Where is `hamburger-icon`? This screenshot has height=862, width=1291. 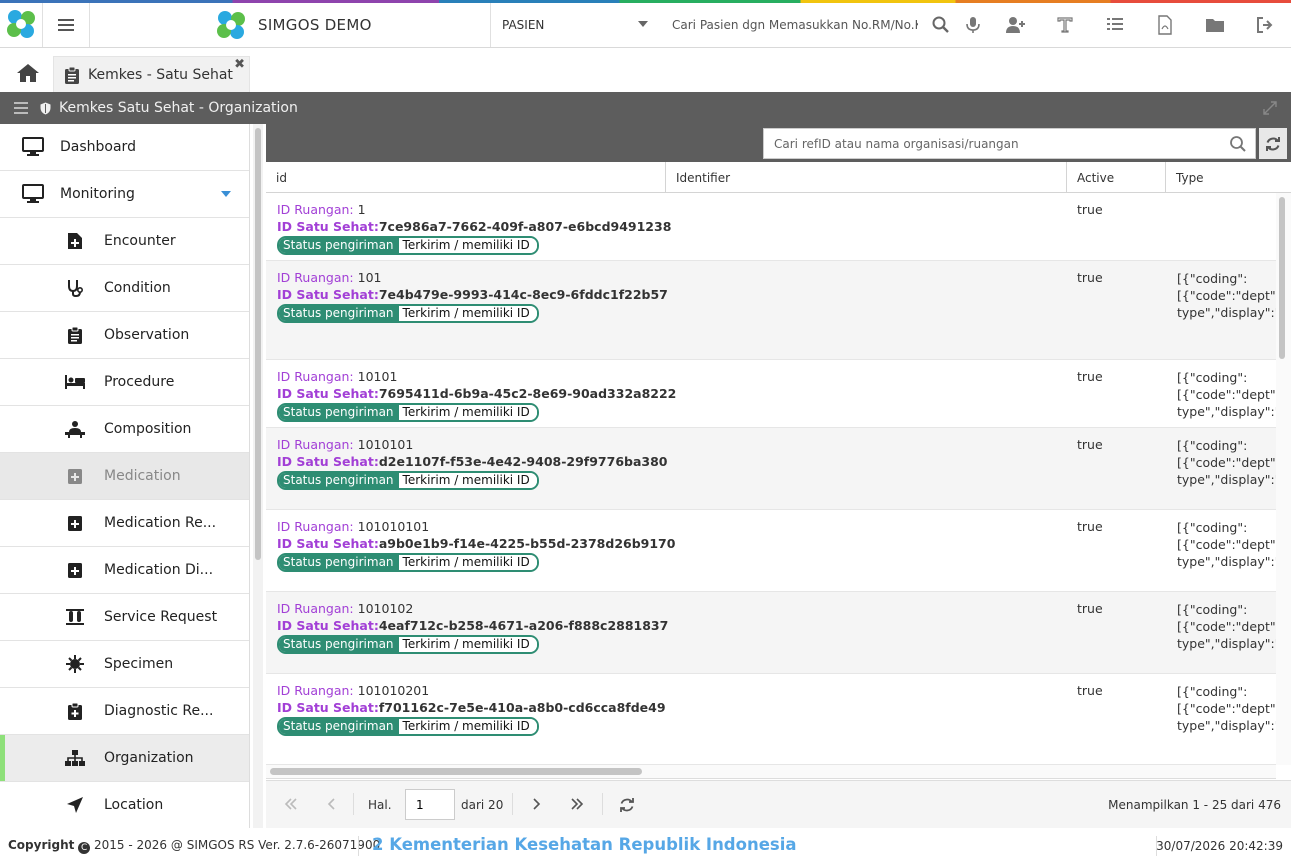
hamburger-icon is located at coordinates (21, 108).